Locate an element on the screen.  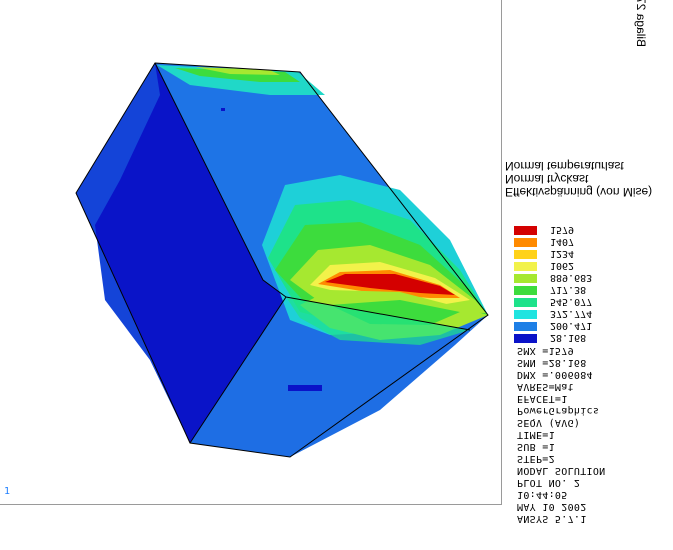
info-line: SMX =1579 is located at coordinates (545, 350).